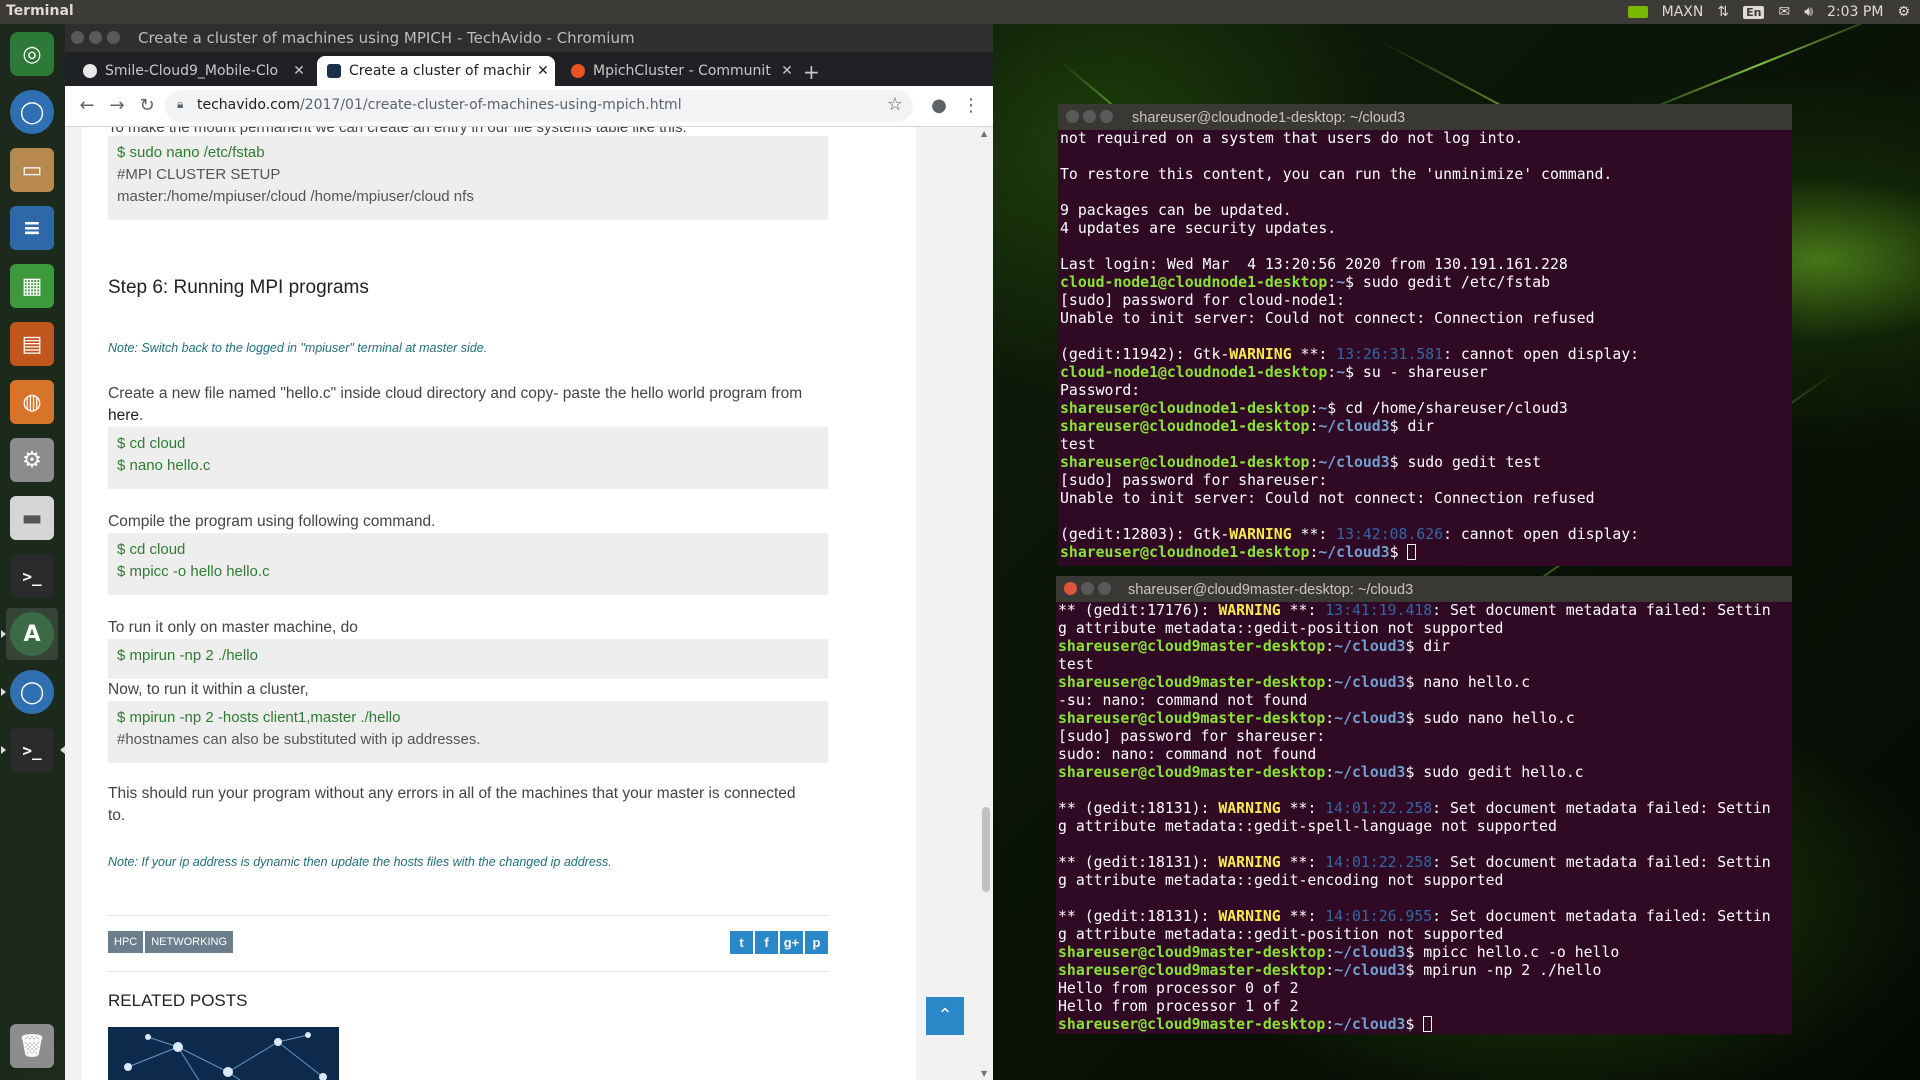  I want to click on twitter-share-icon: t, so click(741, 942).